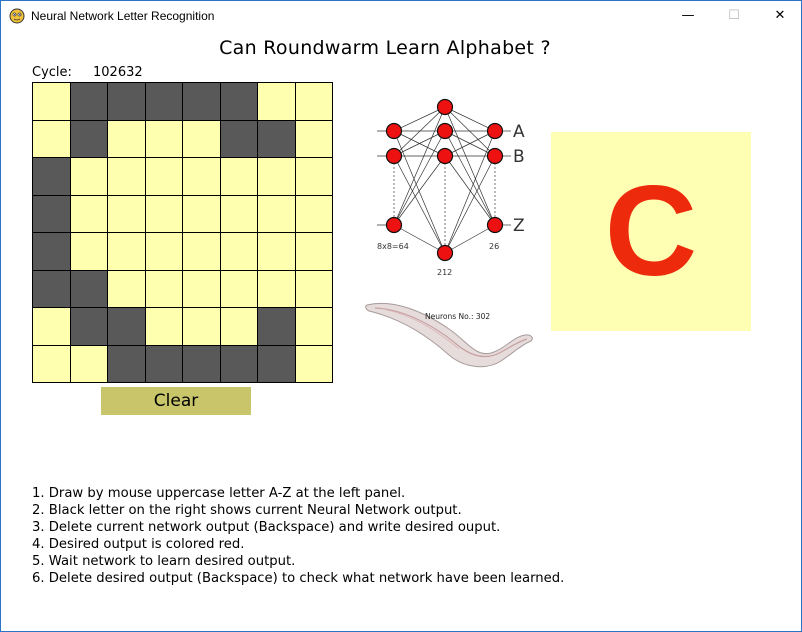 Image resolution: width=802 pixels, height=632 pixels. Describe the element at coordinates (176, 401) in the screenshot. I see `clear-button: Clear` at that location.